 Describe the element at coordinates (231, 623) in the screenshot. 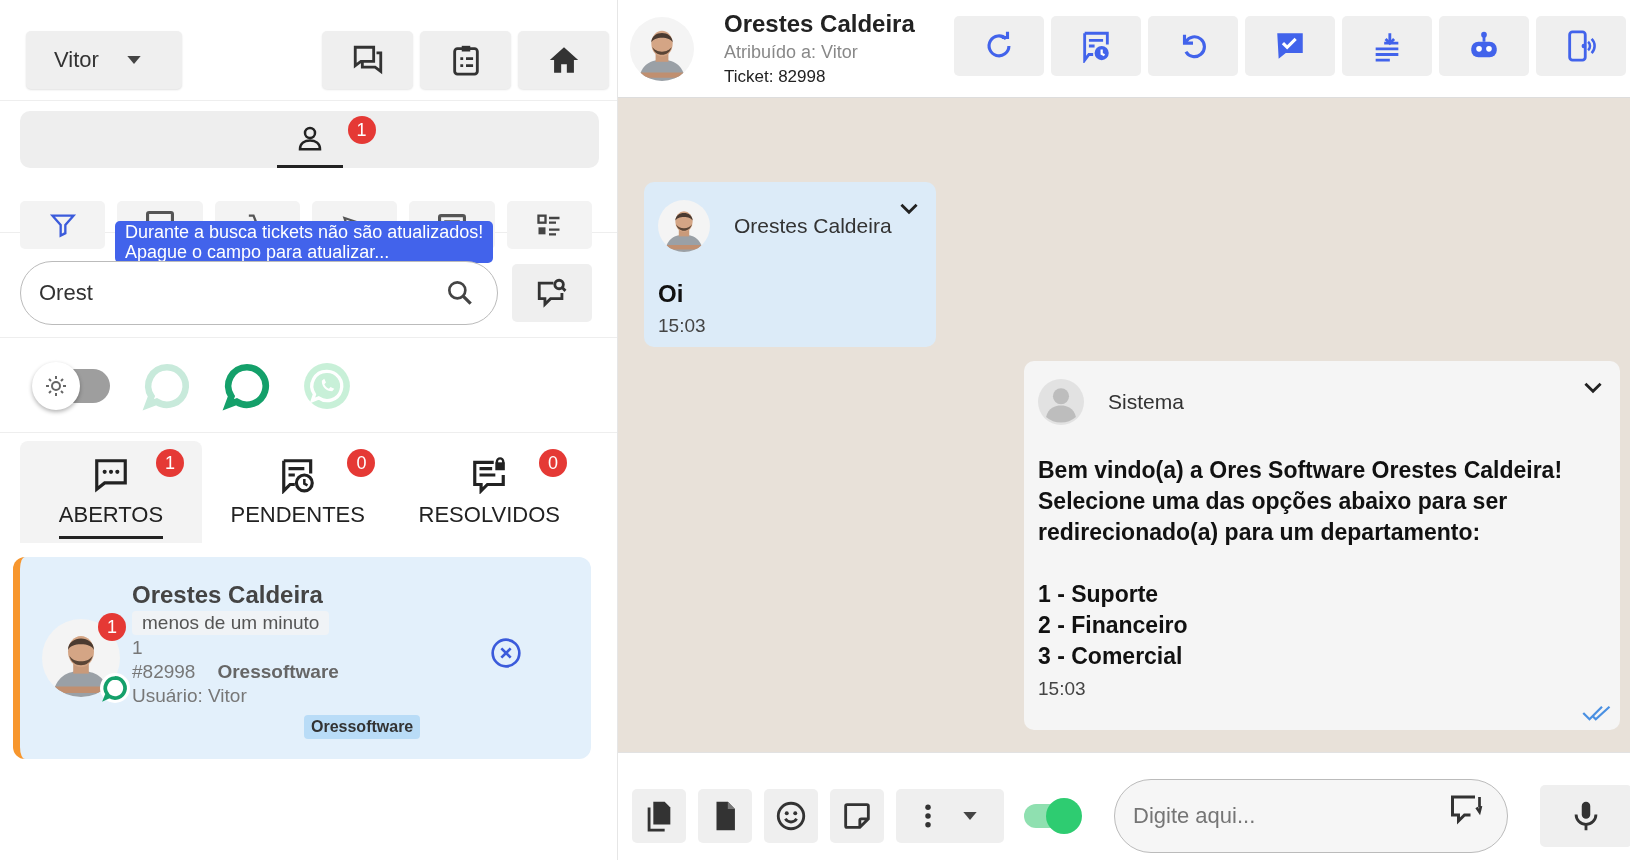

I see `time-chip: menos de um minuto` at that location.